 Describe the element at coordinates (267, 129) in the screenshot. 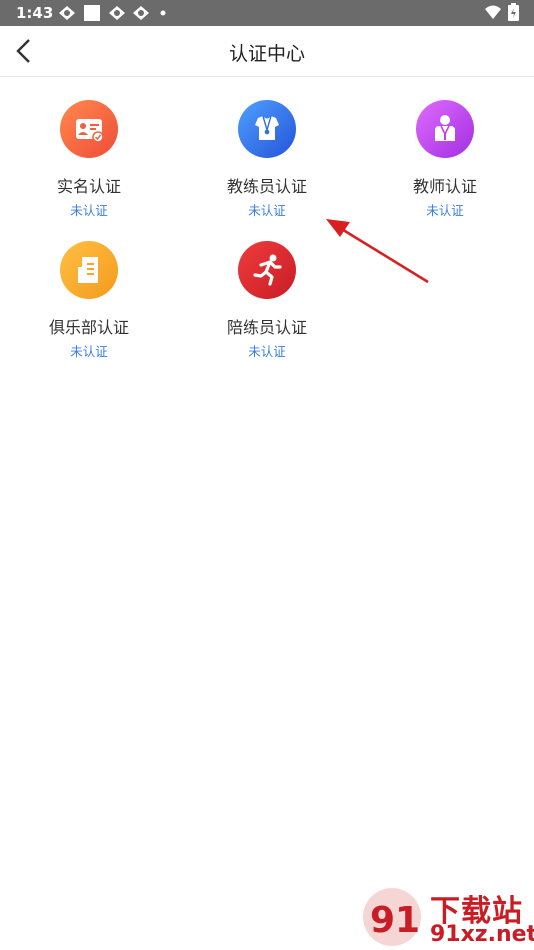

I see `coach-shirt-icon` at that location.